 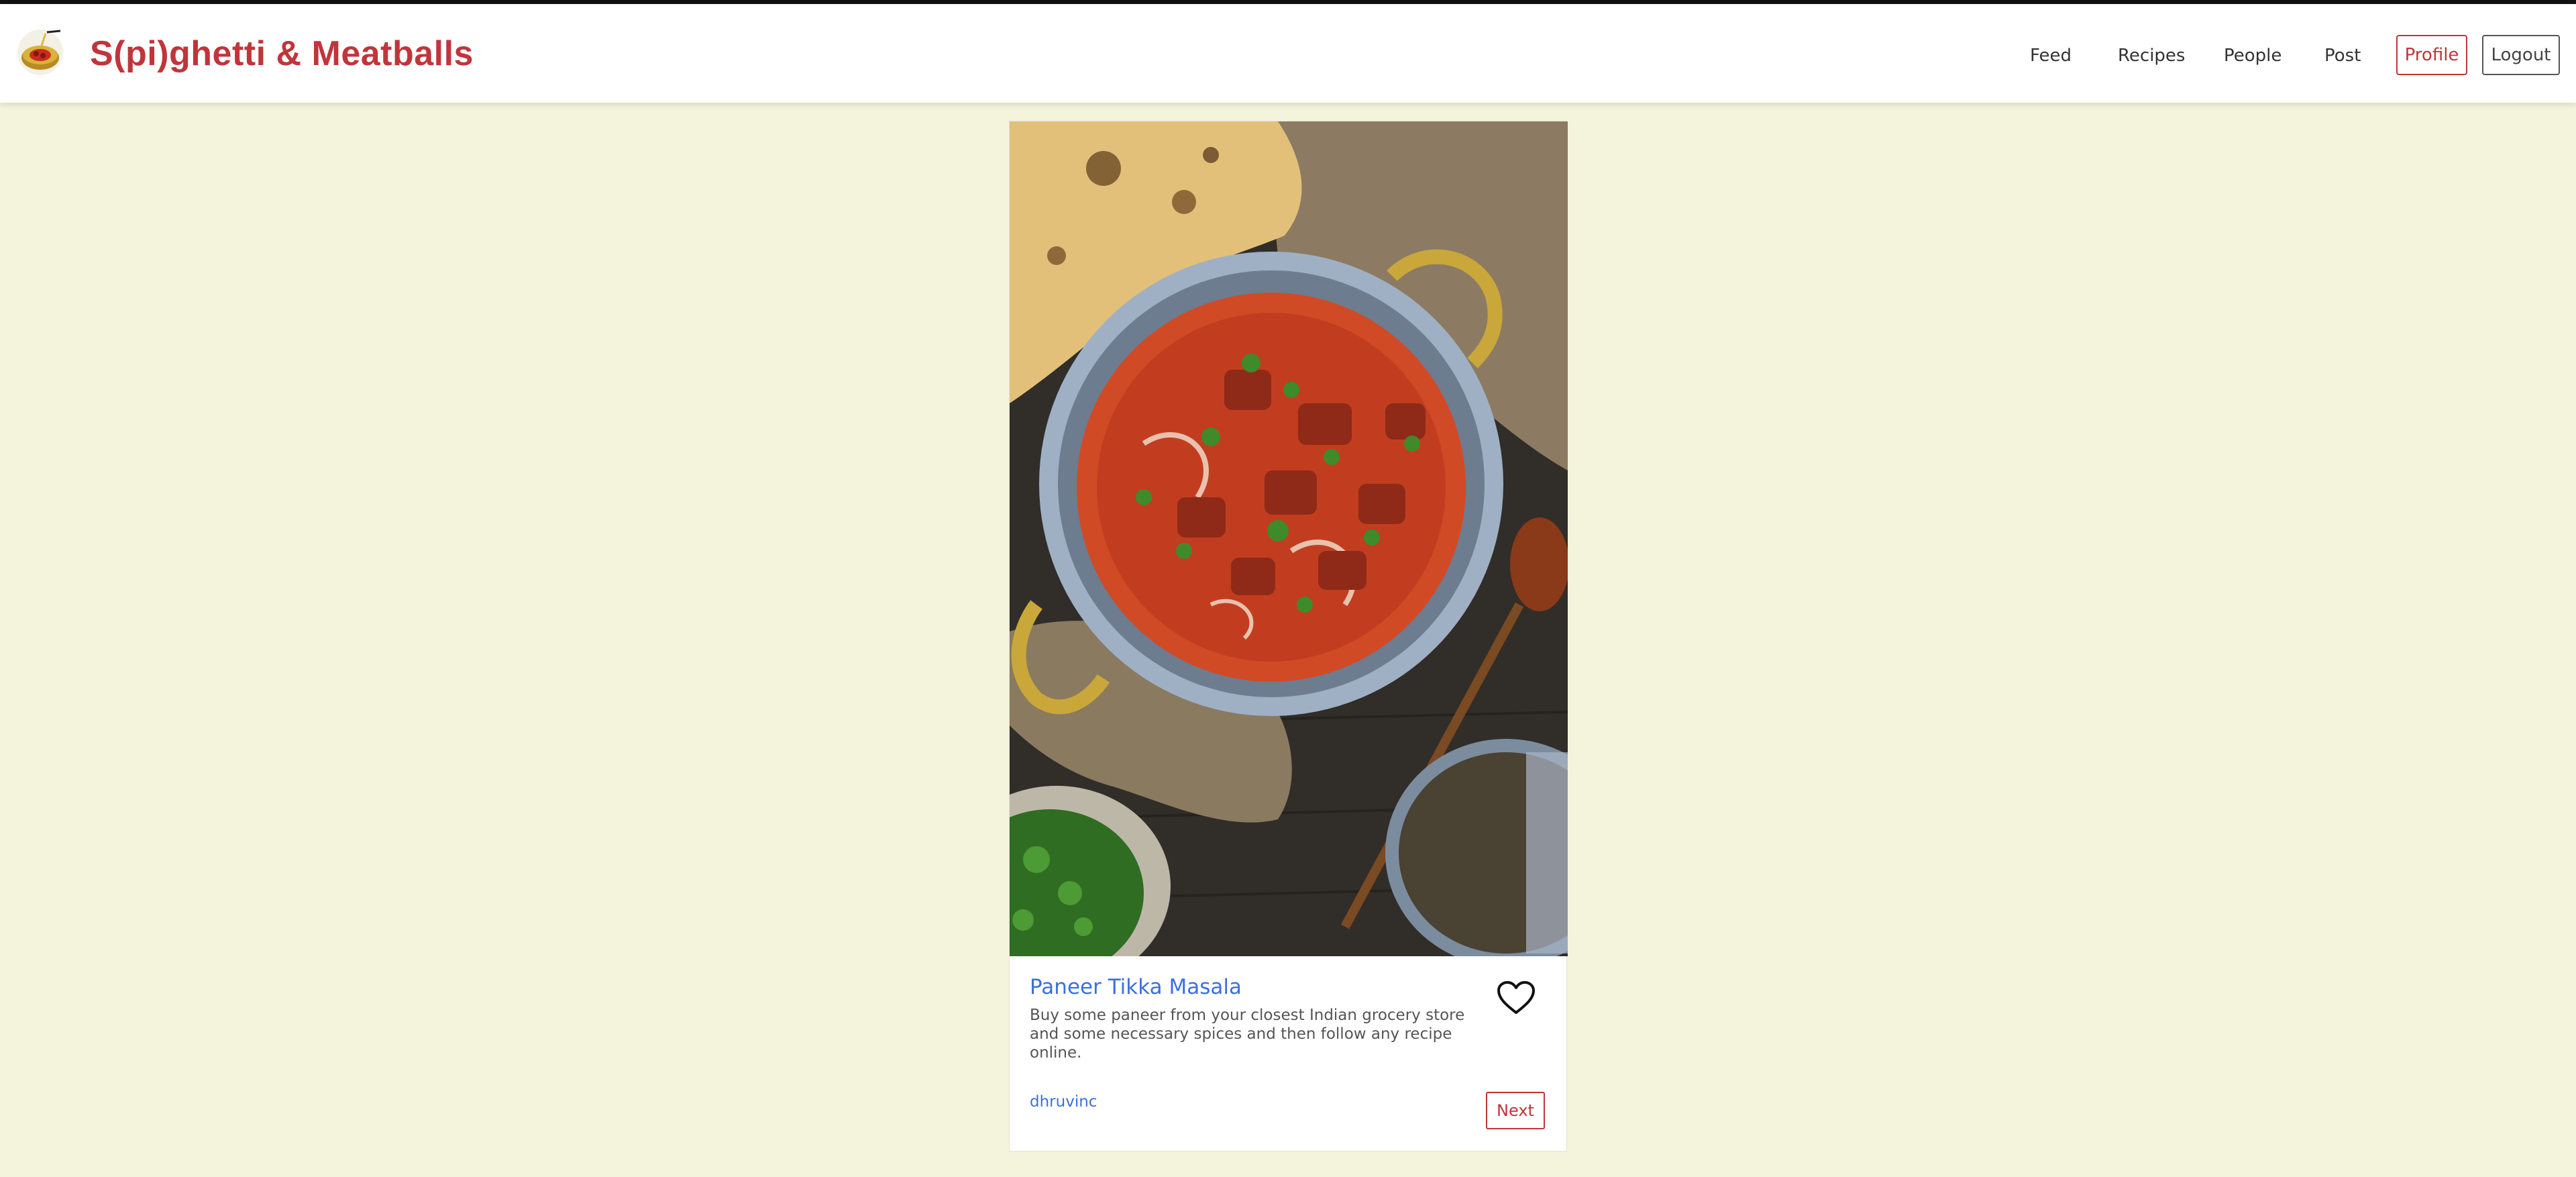 What do you see at coordinates (2342, 56) in the screenshot?
I see `nav-post: Post` at bounding box center [2342, 56].